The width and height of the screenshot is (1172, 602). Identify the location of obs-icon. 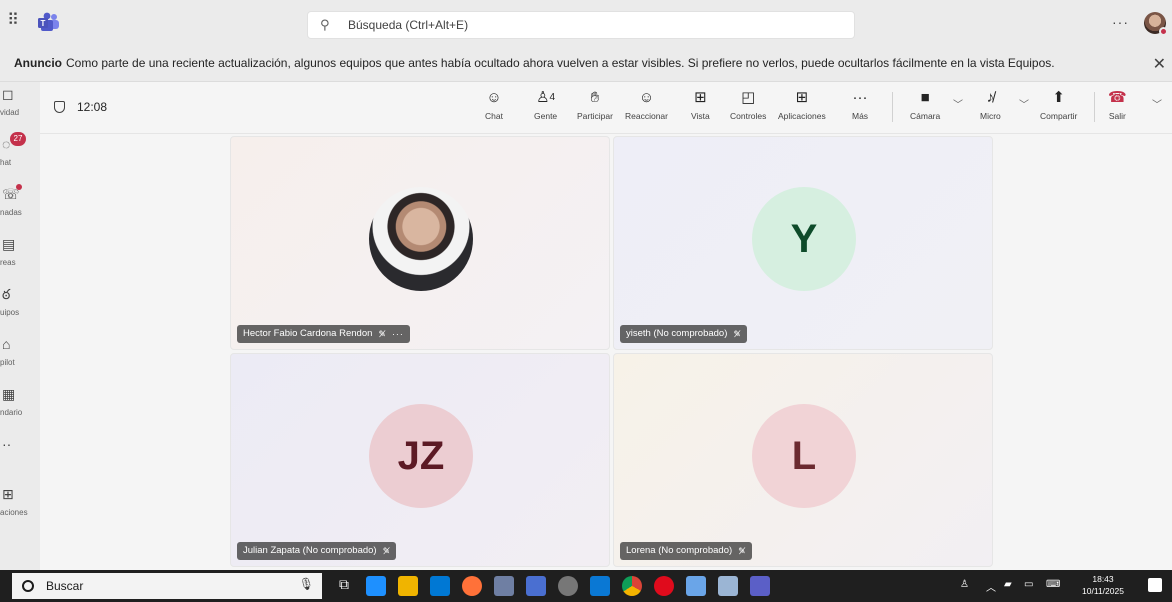
(568, 586).